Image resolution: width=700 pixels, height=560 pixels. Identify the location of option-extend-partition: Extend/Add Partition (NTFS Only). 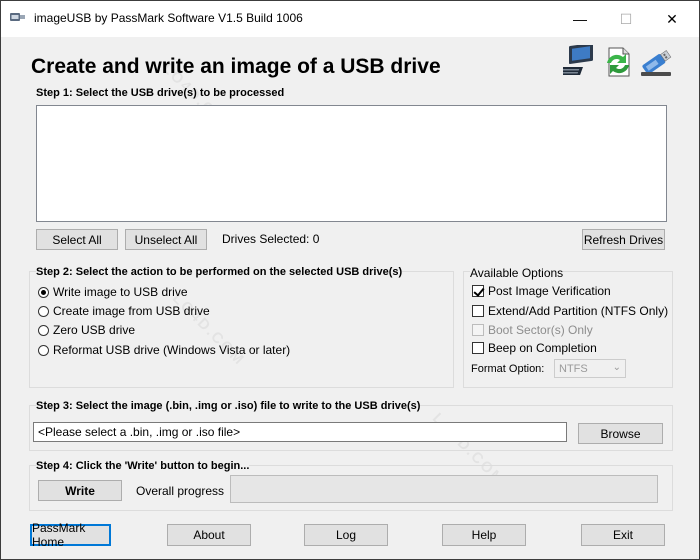
(570, 311).